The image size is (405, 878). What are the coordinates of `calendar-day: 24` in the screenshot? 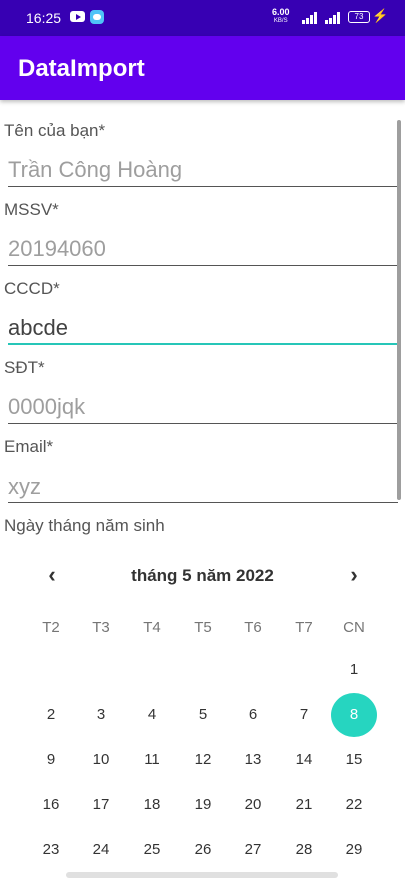 It's located at (101, 850).